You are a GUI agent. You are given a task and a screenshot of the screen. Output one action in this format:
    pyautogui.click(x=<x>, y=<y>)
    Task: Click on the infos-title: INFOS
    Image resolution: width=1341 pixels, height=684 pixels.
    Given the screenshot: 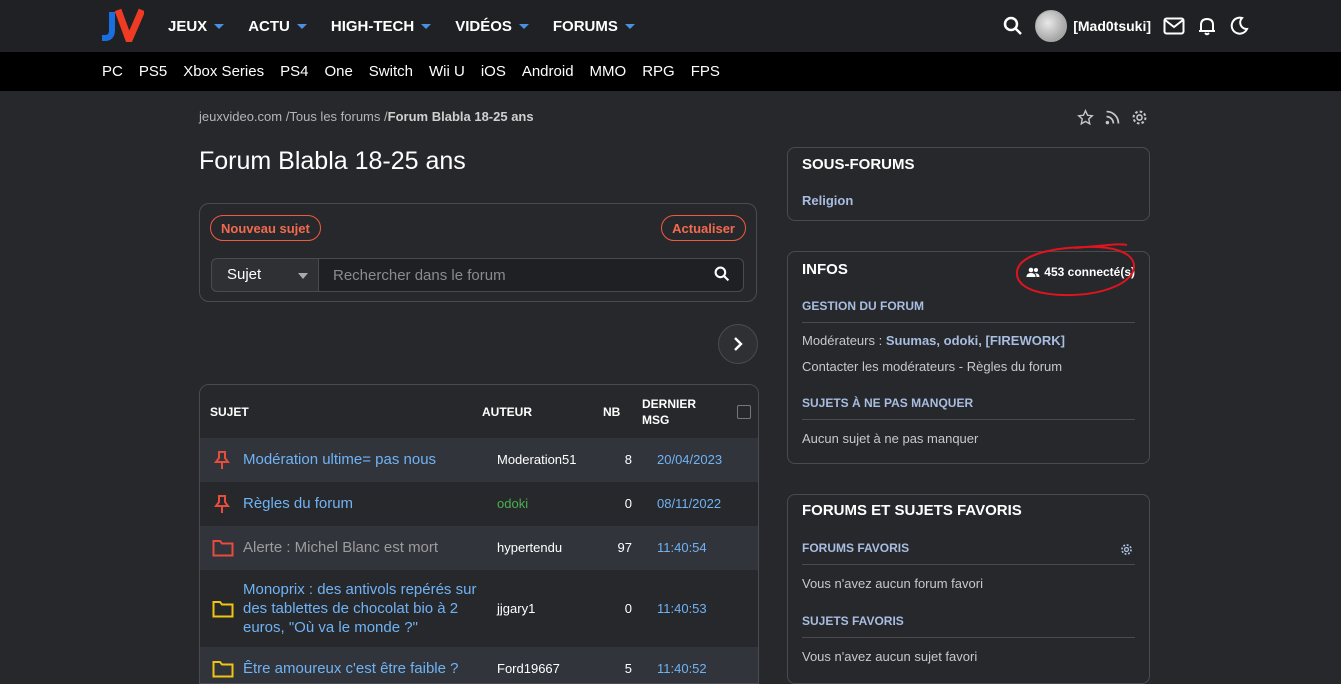 What is the action you would take?
    pyautogui.click(x=825, y=269)
    